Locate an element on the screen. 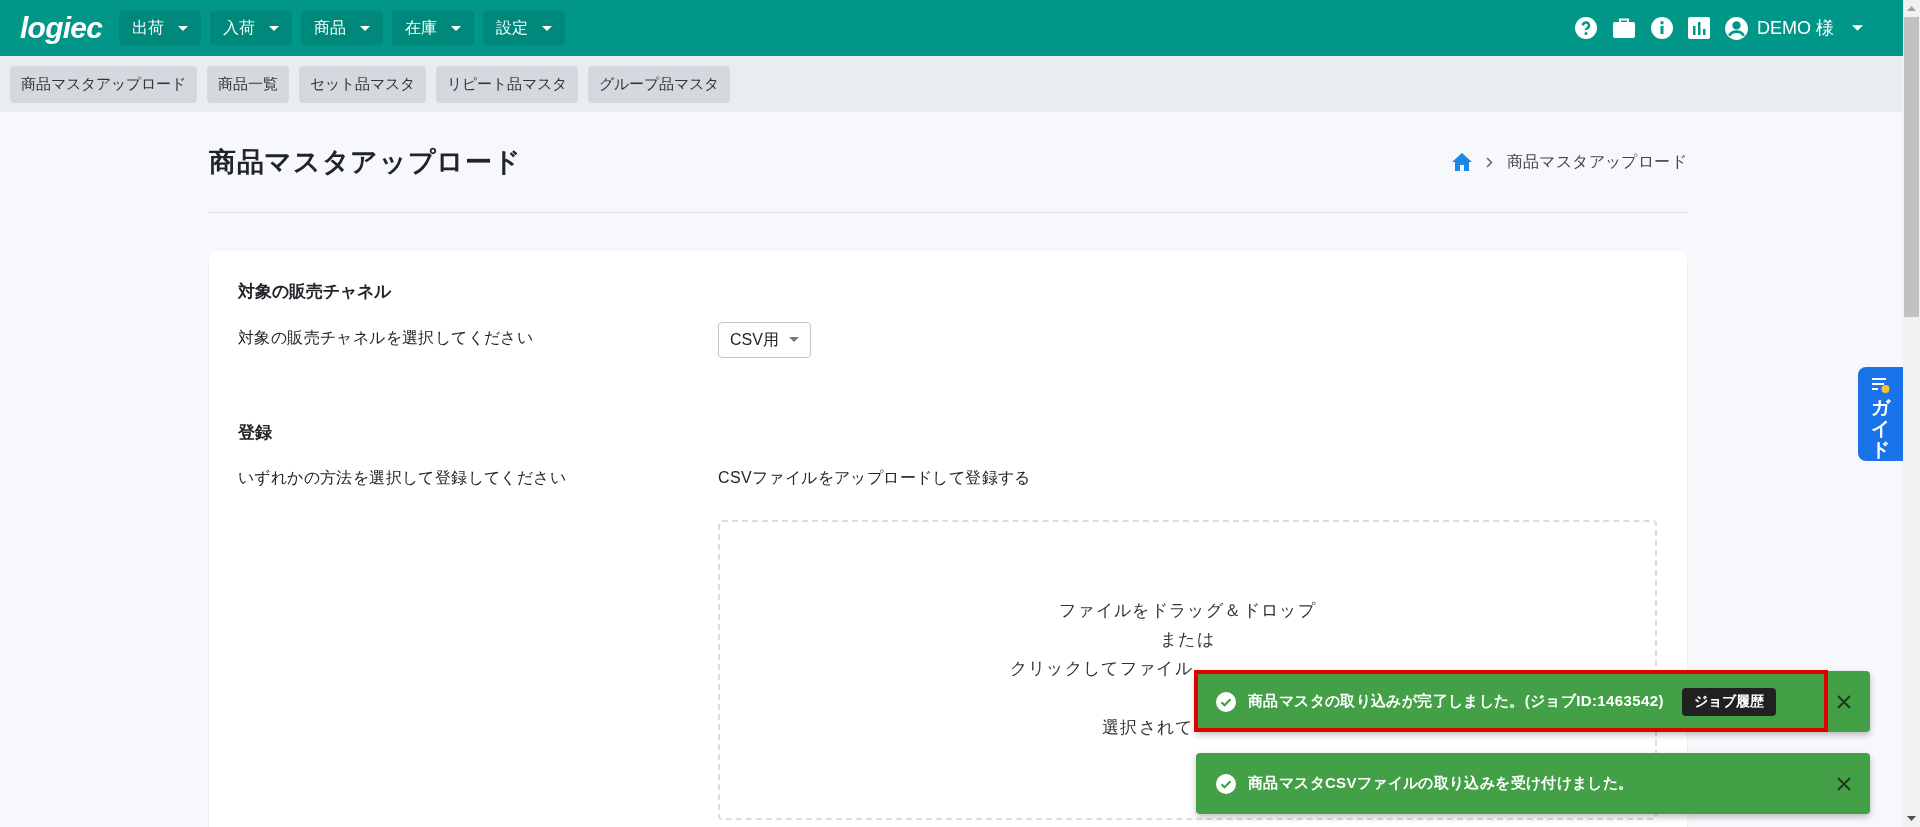 Image resolution: width=1920 pixels, height=827 pixels. section-heading: 登録 is located at coordinates (255, 432).